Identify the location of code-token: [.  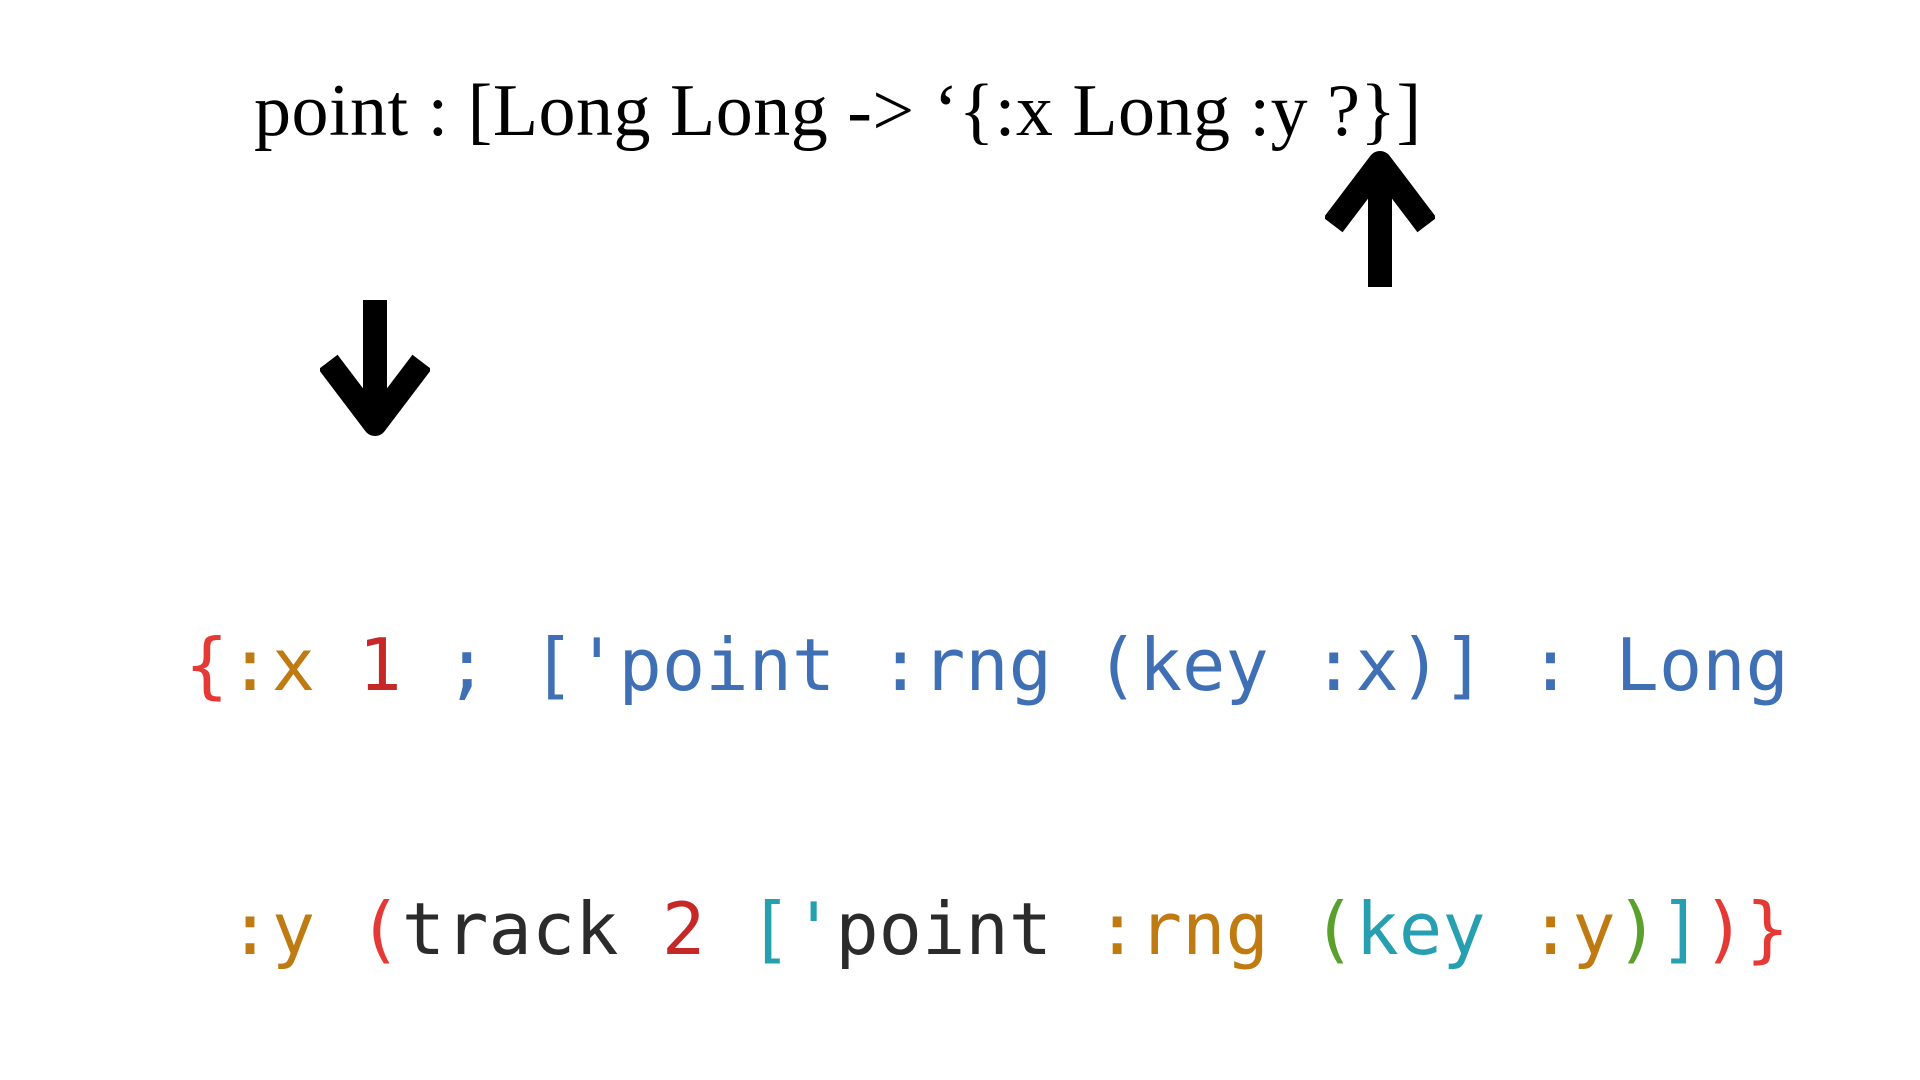
(770, 929).